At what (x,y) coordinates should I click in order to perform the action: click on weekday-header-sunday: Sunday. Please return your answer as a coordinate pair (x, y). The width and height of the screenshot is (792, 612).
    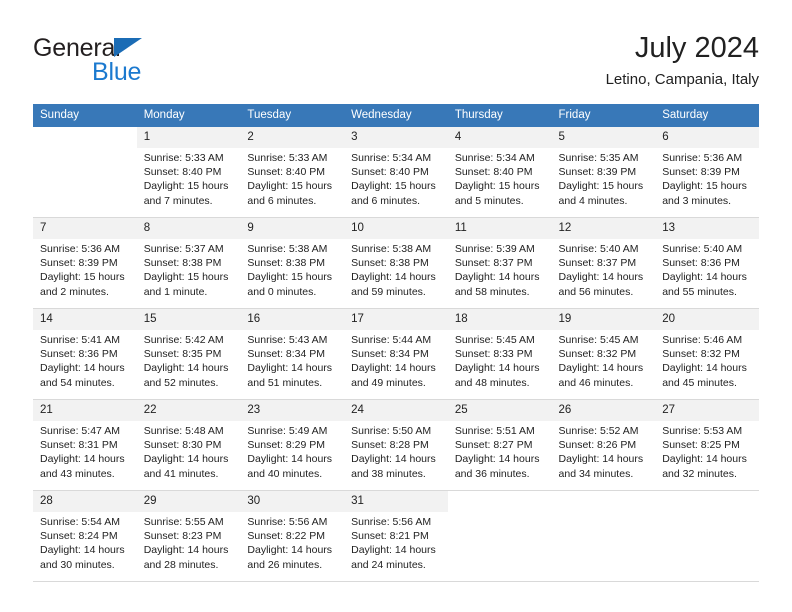
    Looking at the image, I should click on (85, 115).